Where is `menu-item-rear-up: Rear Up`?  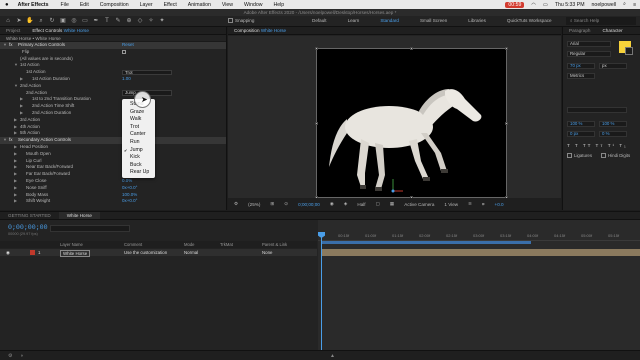 menu-item-rear-up: Rear Up is located at coordinates (138, 173).